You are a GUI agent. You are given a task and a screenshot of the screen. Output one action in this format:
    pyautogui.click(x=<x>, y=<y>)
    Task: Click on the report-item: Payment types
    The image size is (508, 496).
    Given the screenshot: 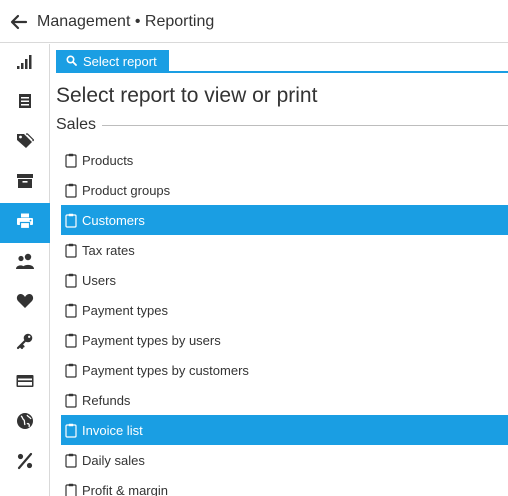 What is the action you would take?
    pyautogui.click(x=284, y=310)
    